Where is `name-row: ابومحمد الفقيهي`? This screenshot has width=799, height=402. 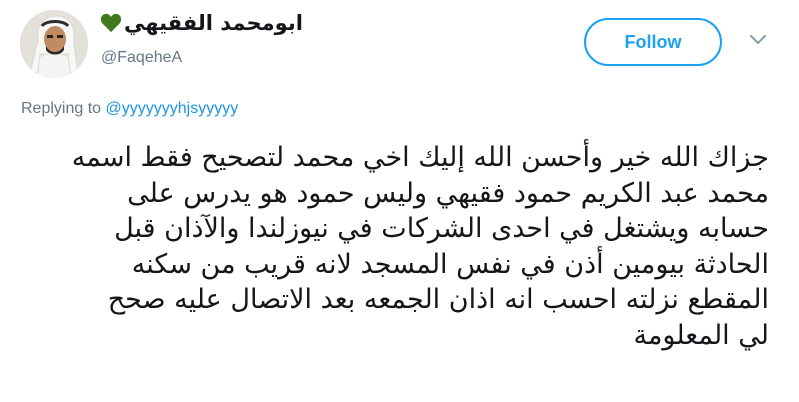
name-row: ابومحمد الفقيهي is located at coordinates (201, 23).